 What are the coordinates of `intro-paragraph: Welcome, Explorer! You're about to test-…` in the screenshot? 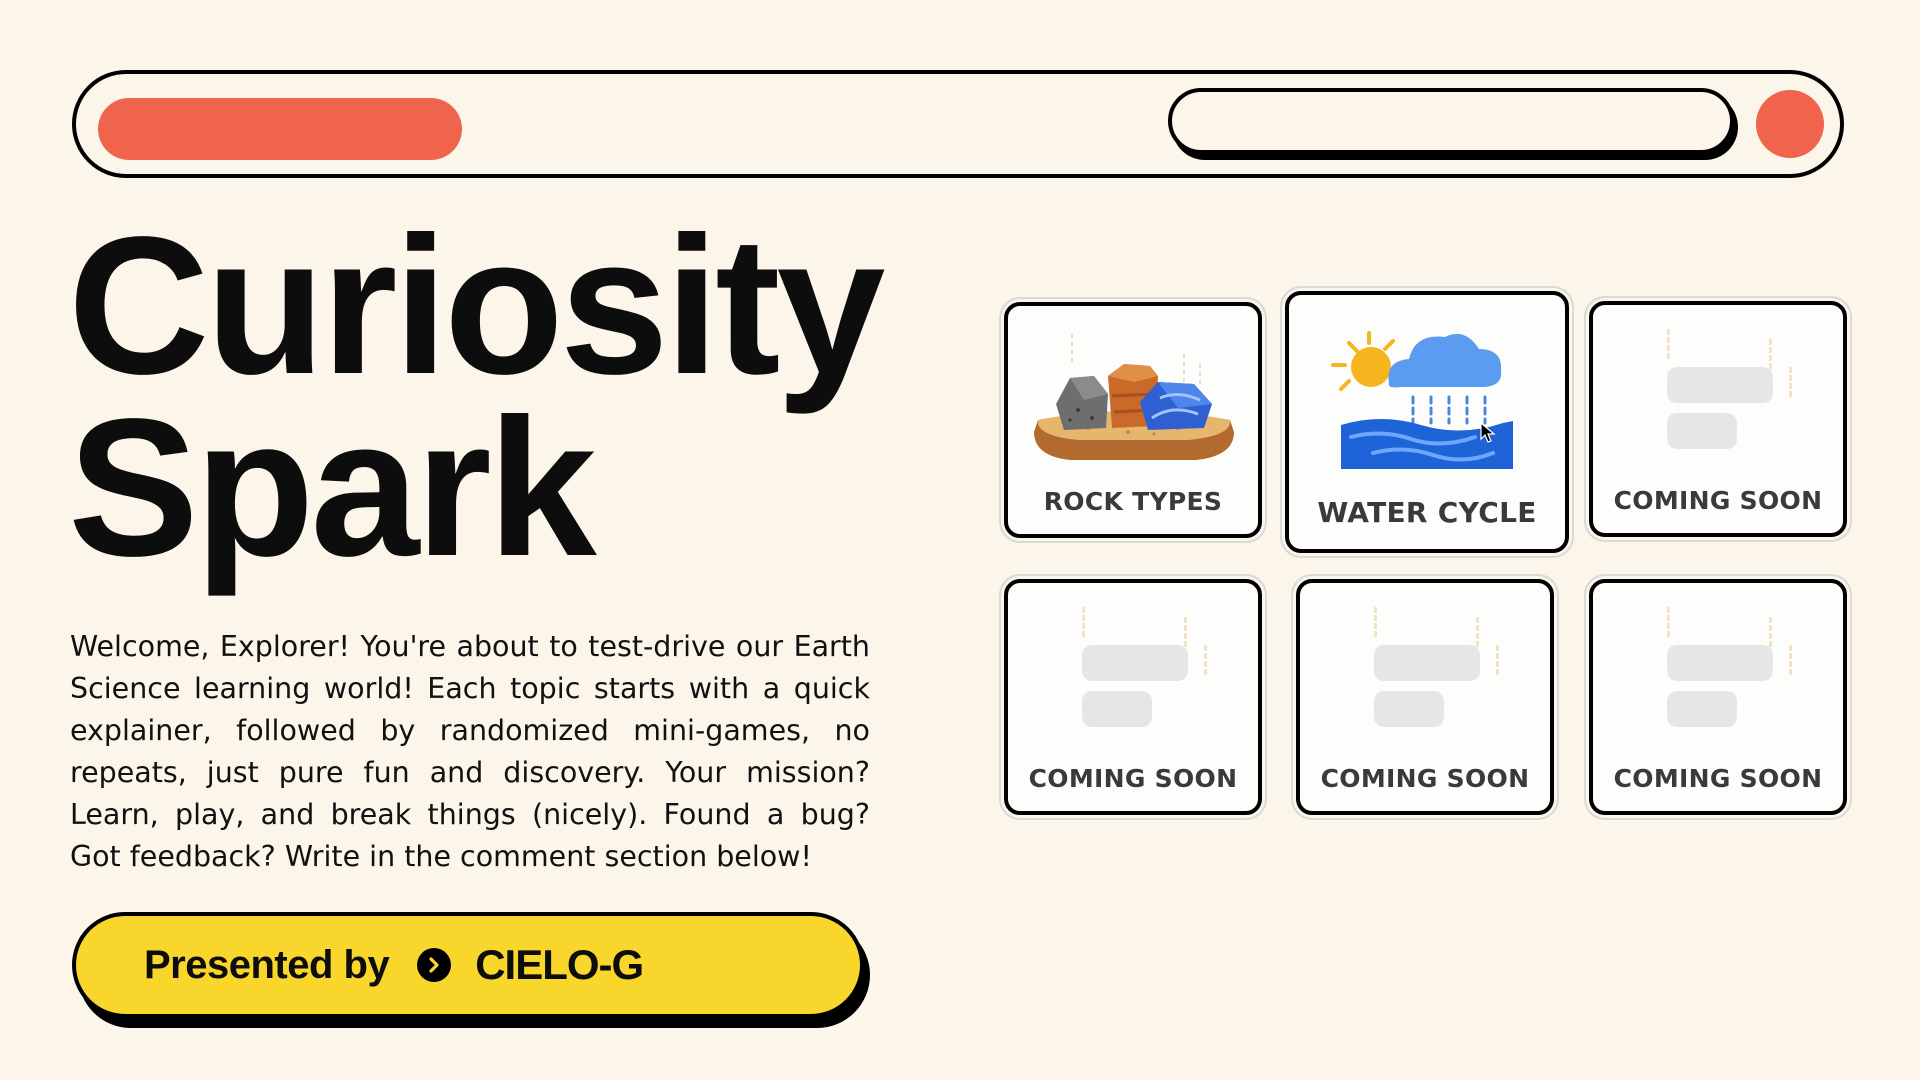 It's located at (470, 751).